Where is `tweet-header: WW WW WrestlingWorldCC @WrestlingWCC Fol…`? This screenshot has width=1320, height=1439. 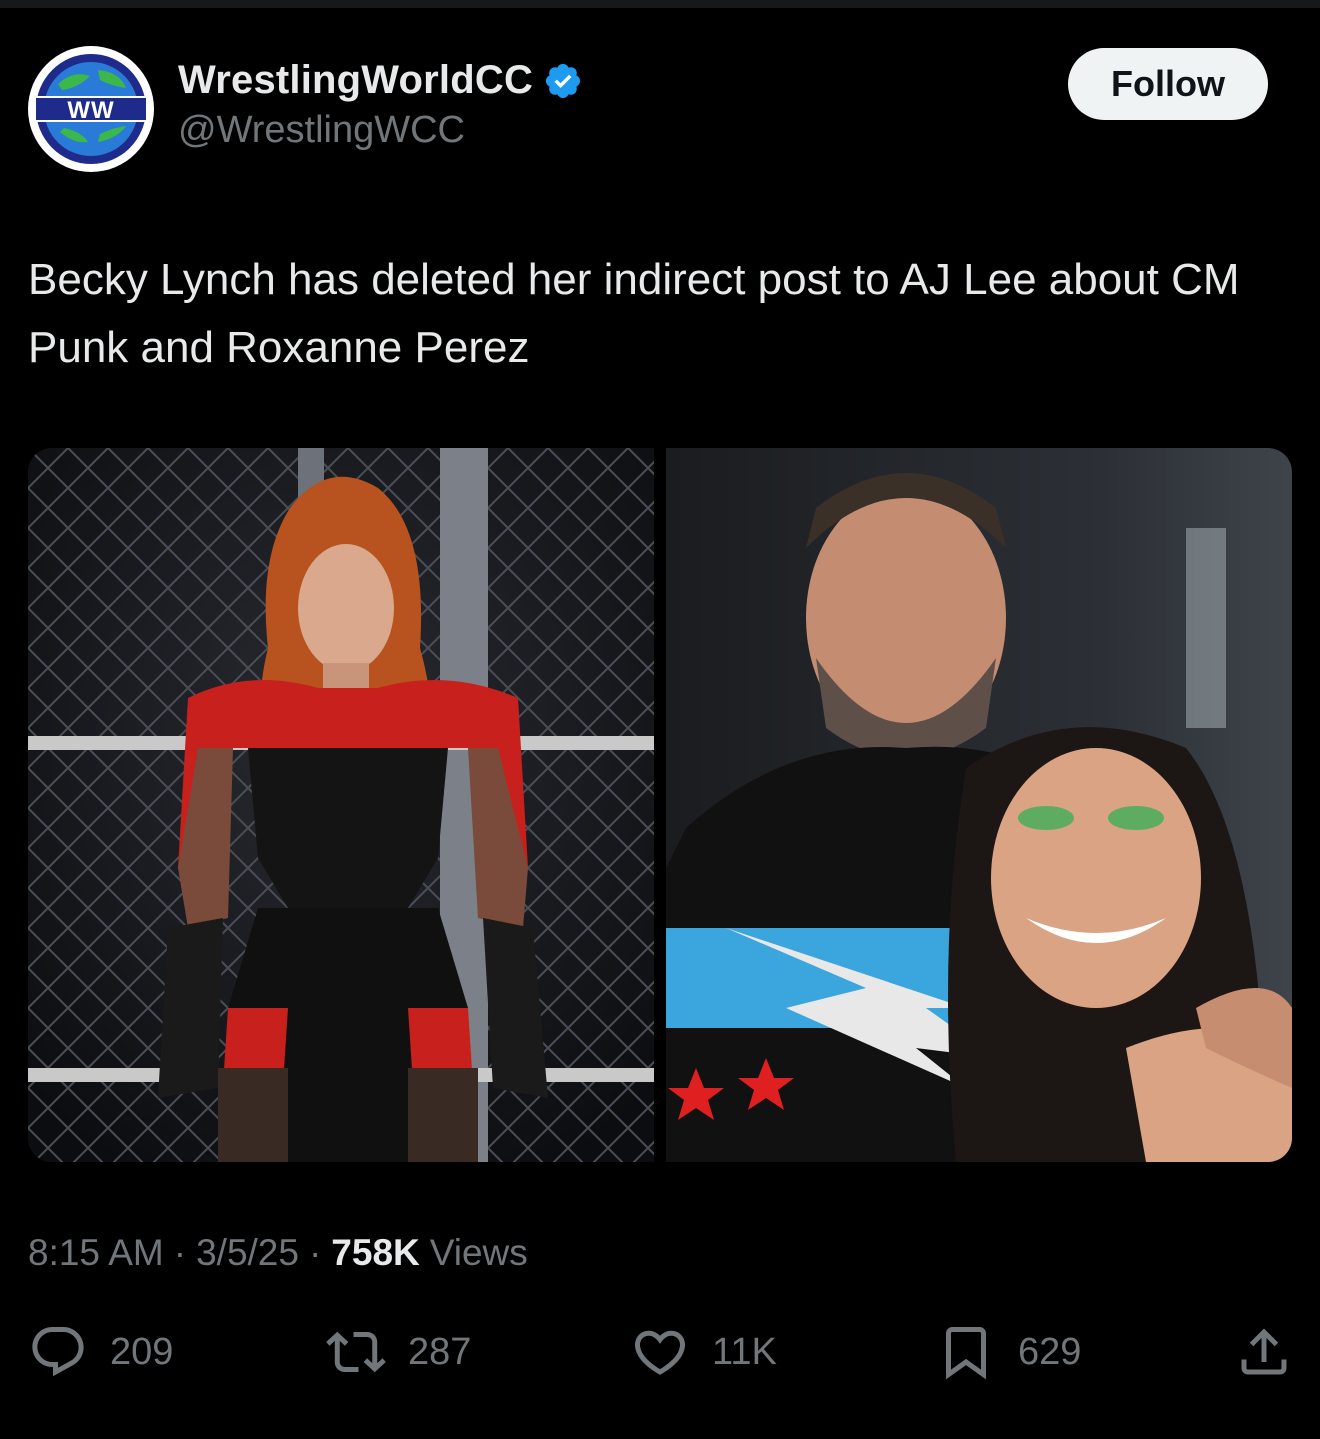 tweet-header: WW WW WrestlingWorldCC @WrestlingWCC Fol… is located at coordinates (660, 111).